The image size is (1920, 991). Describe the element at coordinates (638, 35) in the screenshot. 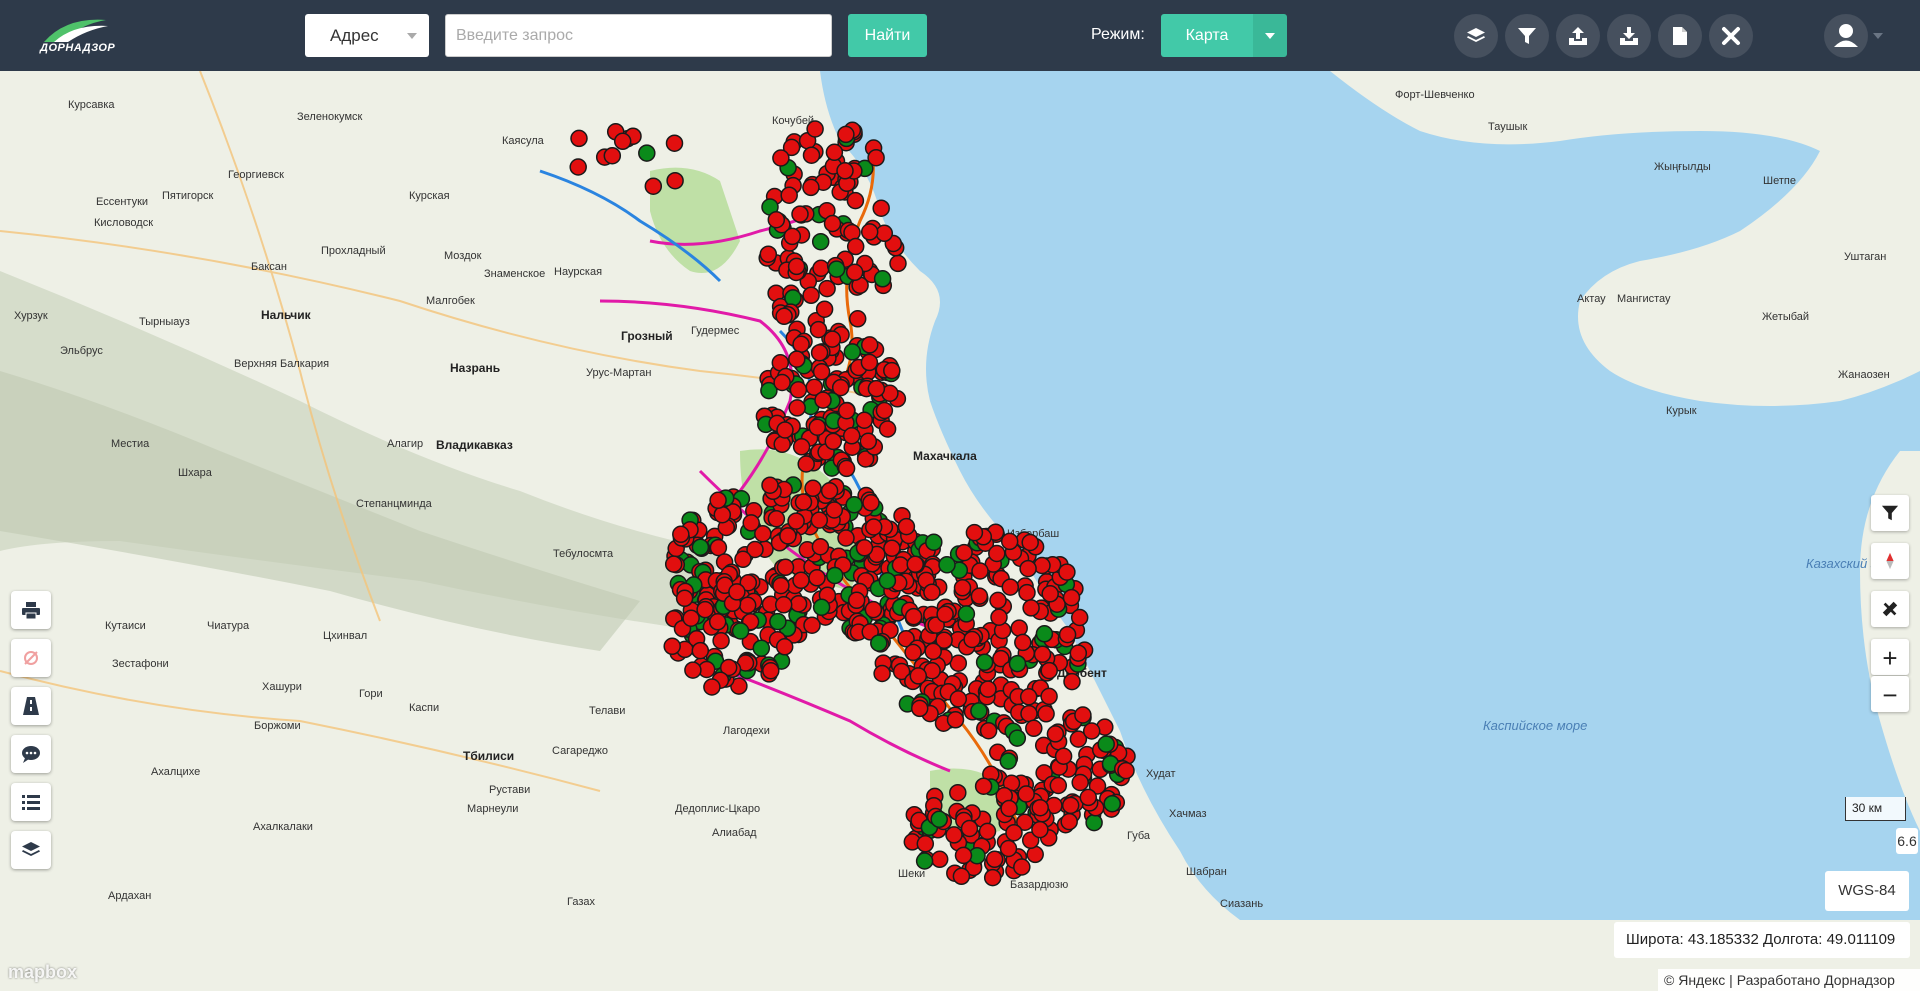

I see `search-input` at that location.